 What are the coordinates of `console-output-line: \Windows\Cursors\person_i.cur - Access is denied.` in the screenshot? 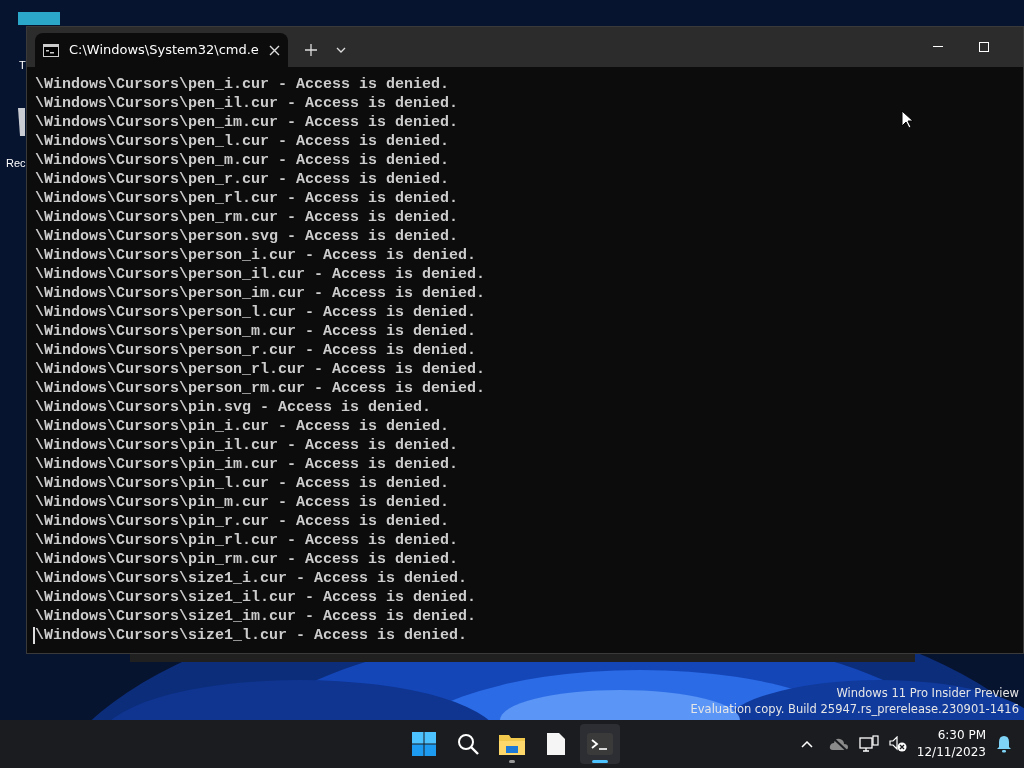 It's located at (256, 255).